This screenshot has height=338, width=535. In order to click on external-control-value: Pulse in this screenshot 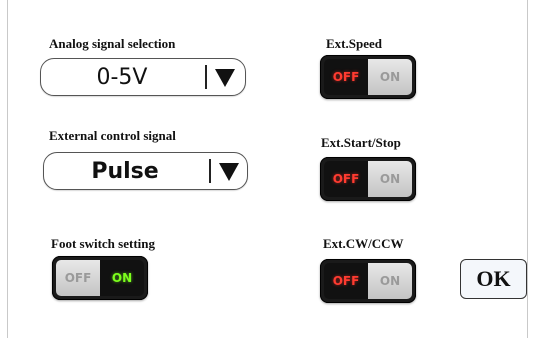, I will do `click(125, 171)`.